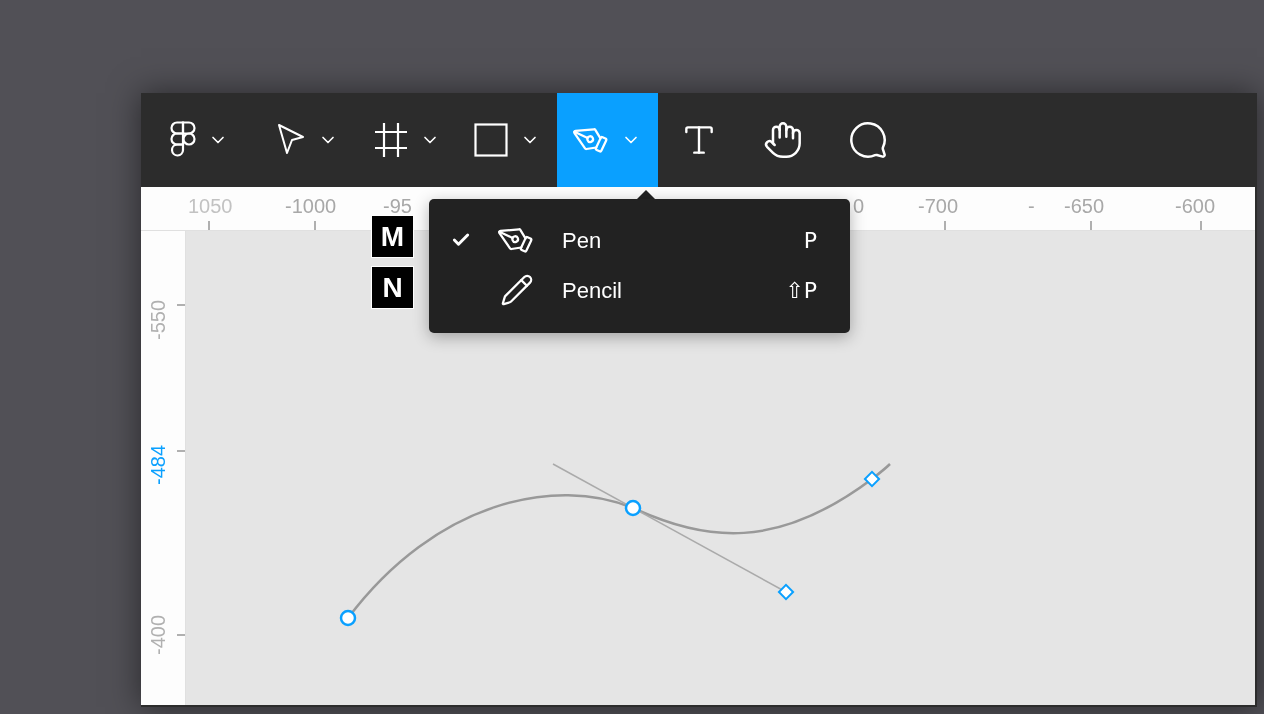  What do you see at coordinates (183, 140) in the screenshot?
I see `figma-logo-icon` at bounding box center [183, 140].